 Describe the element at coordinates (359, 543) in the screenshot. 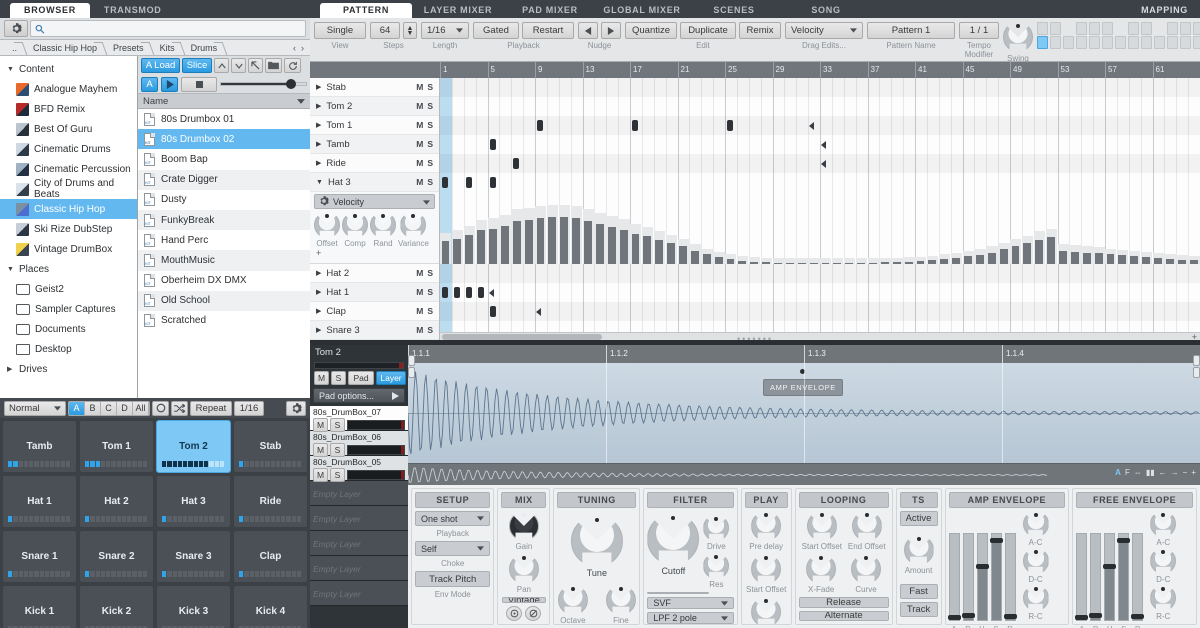

I see `layer-row-5: Empty Layer` at that location.